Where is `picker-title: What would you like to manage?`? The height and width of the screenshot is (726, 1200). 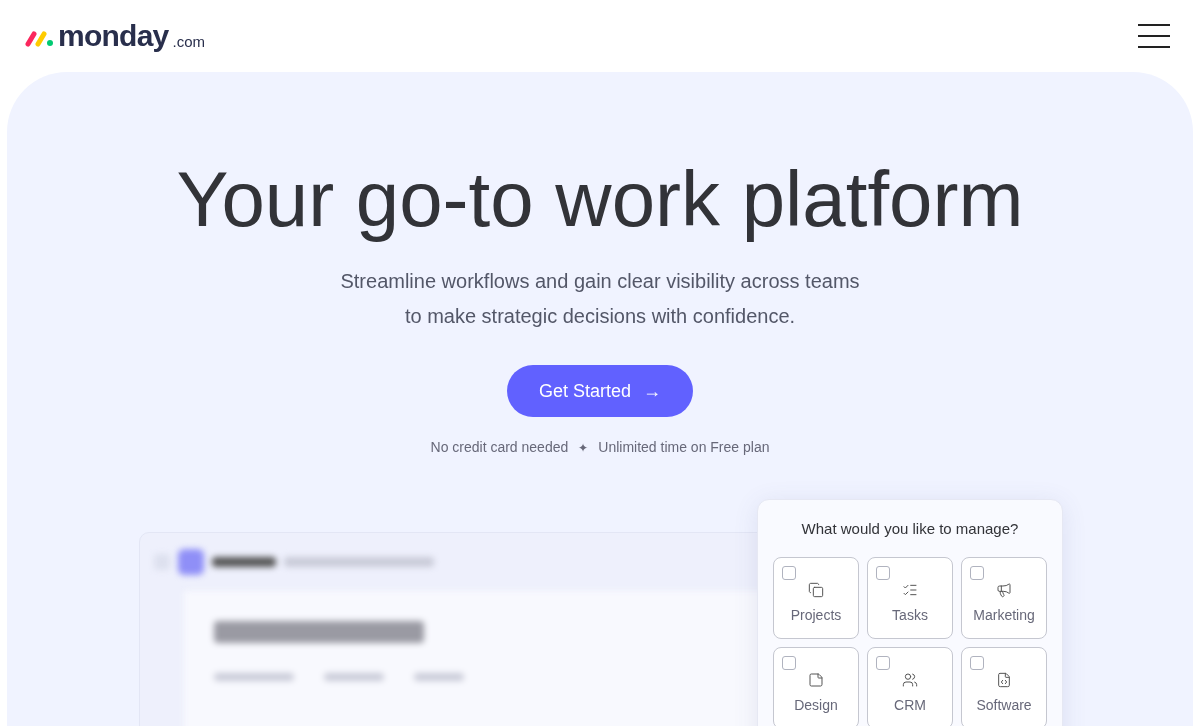 picker-title: What would you like to manage? is located at coordinates (910, 529).